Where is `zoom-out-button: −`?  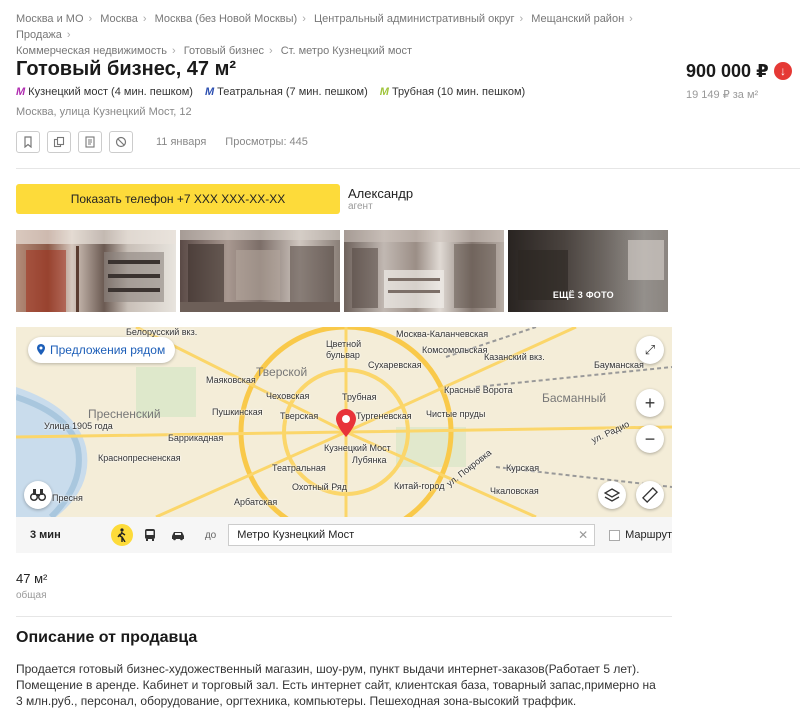 zoom-out-button: − is located at coordinates (650, 439).